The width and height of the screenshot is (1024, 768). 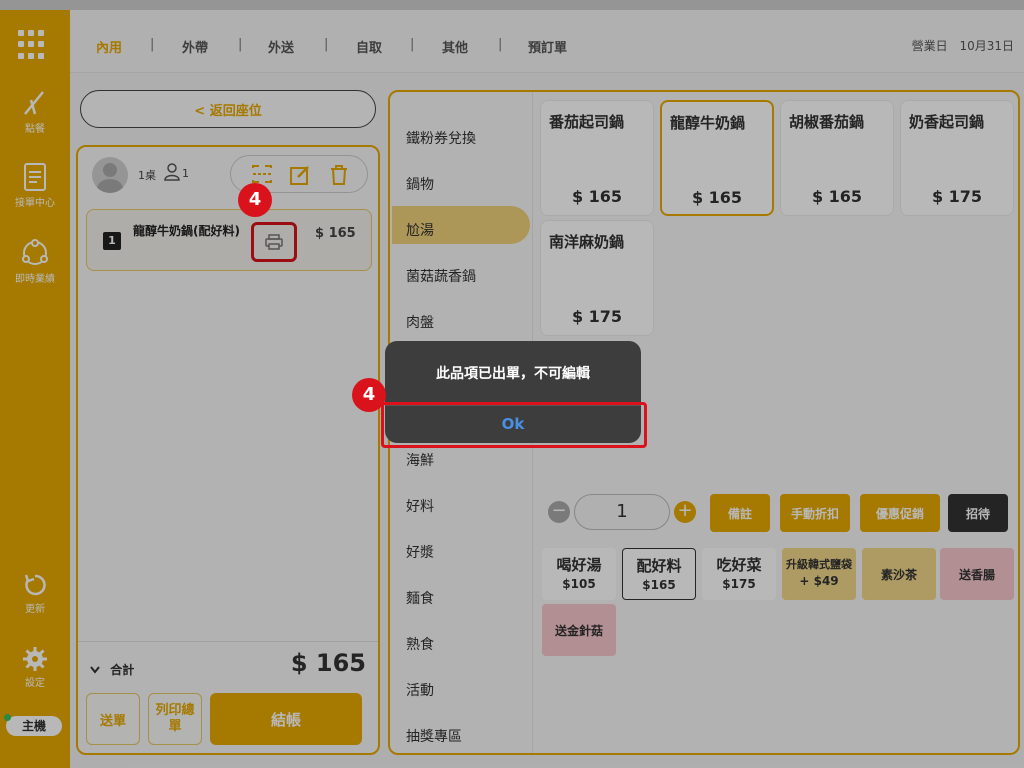 What do you see at coordinates (513, 374) in the screenshot?
I see `alert-message: 此品項已出單，不可編輯` at bounding box center [513, 374].